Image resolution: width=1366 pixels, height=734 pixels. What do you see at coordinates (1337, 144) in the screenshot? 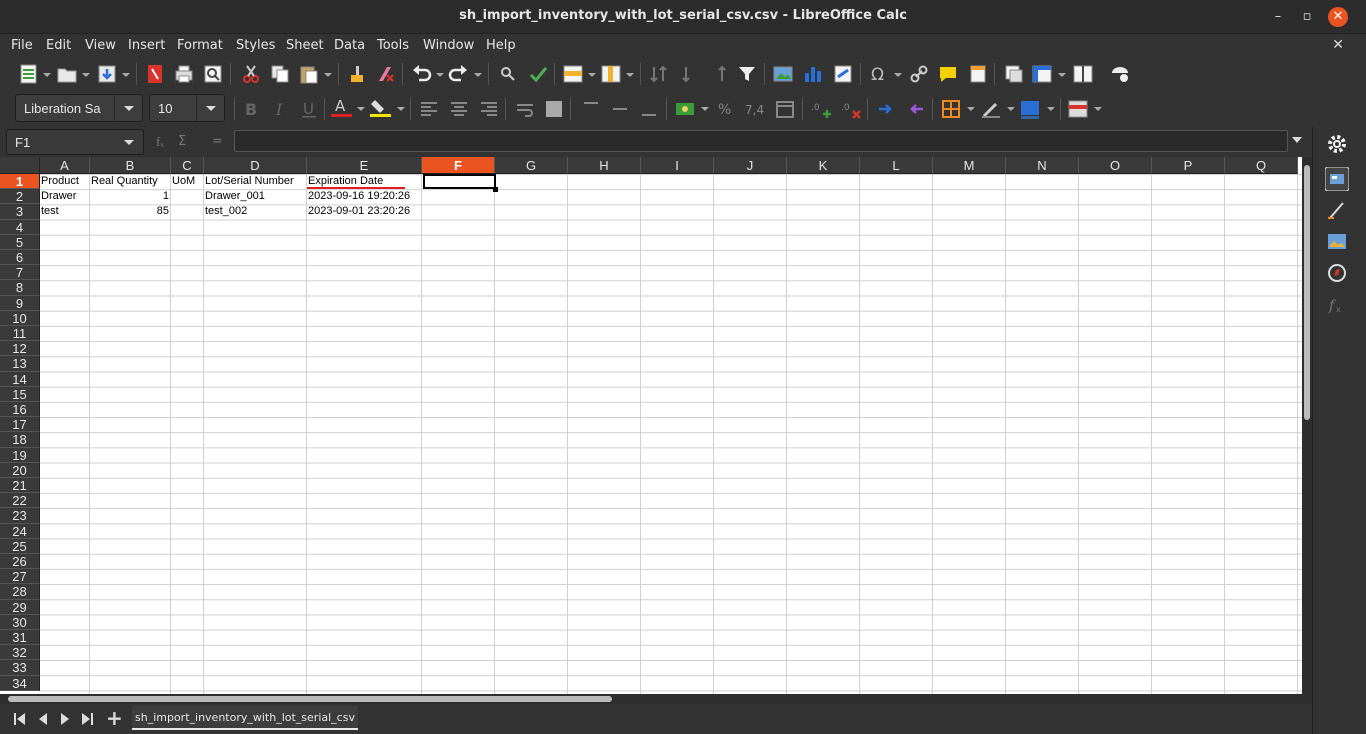
I see `gear-icon` at bounding box center [1337, 144].